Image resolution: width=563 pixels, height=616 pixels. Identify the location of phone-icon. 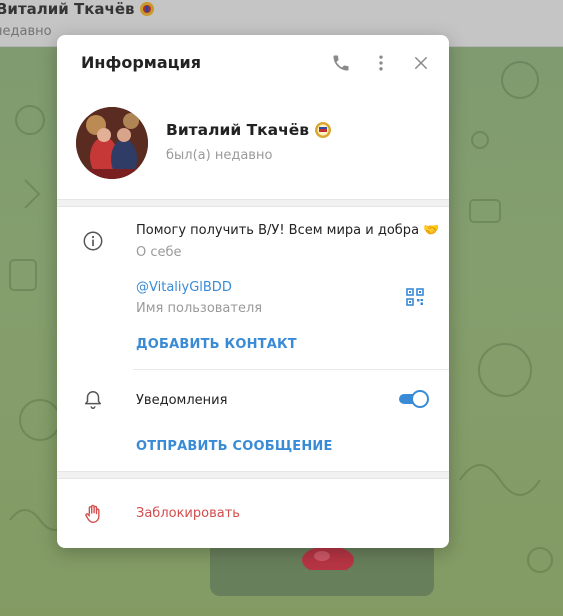
(341, 63).